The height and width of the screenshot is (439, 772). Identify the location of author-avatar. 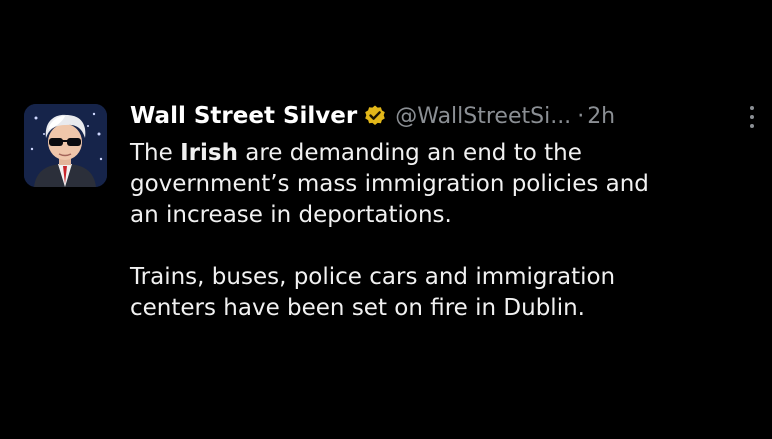
(65, 145).